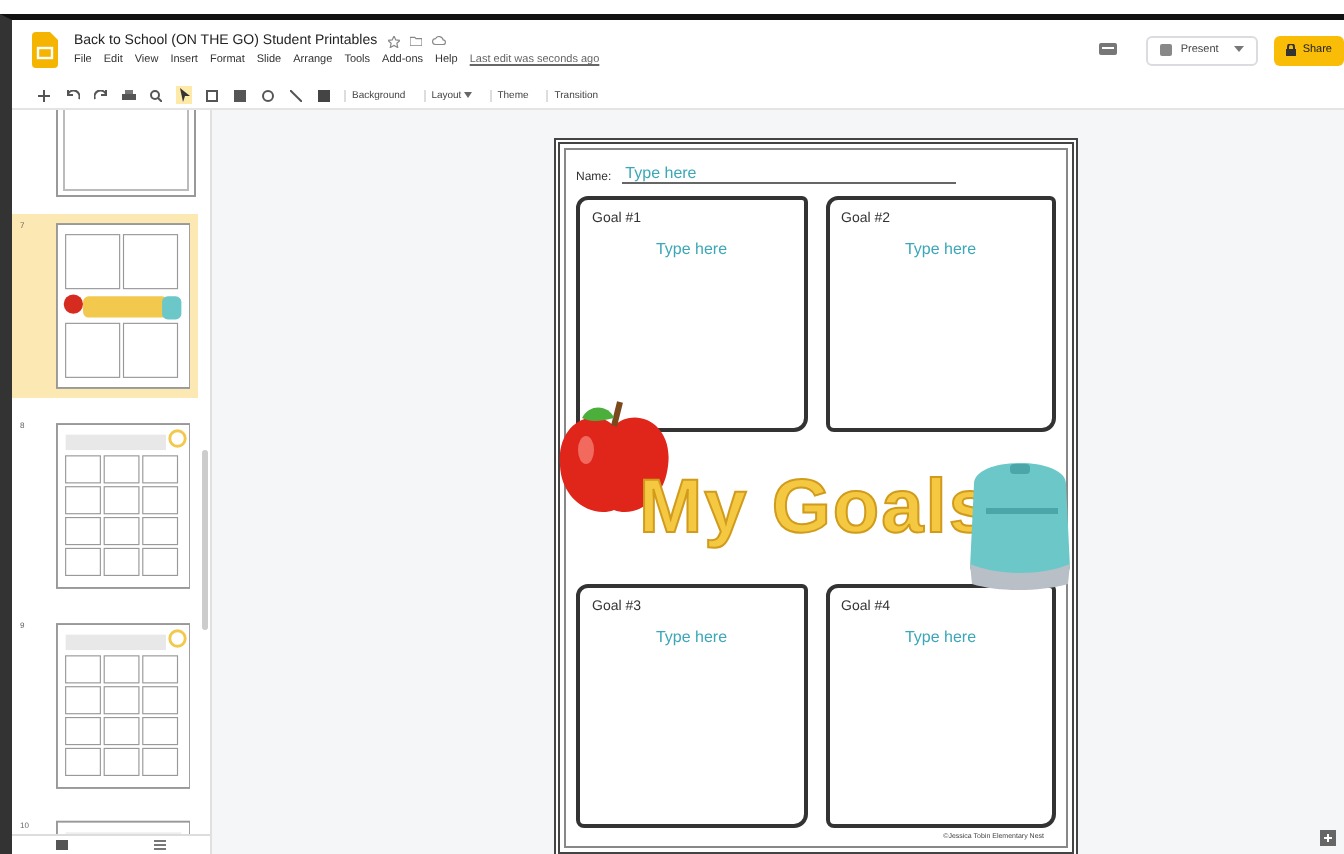 The width and height of the screenshot is (1344, 854). I want to click on undo-icon, so click(72, 95).